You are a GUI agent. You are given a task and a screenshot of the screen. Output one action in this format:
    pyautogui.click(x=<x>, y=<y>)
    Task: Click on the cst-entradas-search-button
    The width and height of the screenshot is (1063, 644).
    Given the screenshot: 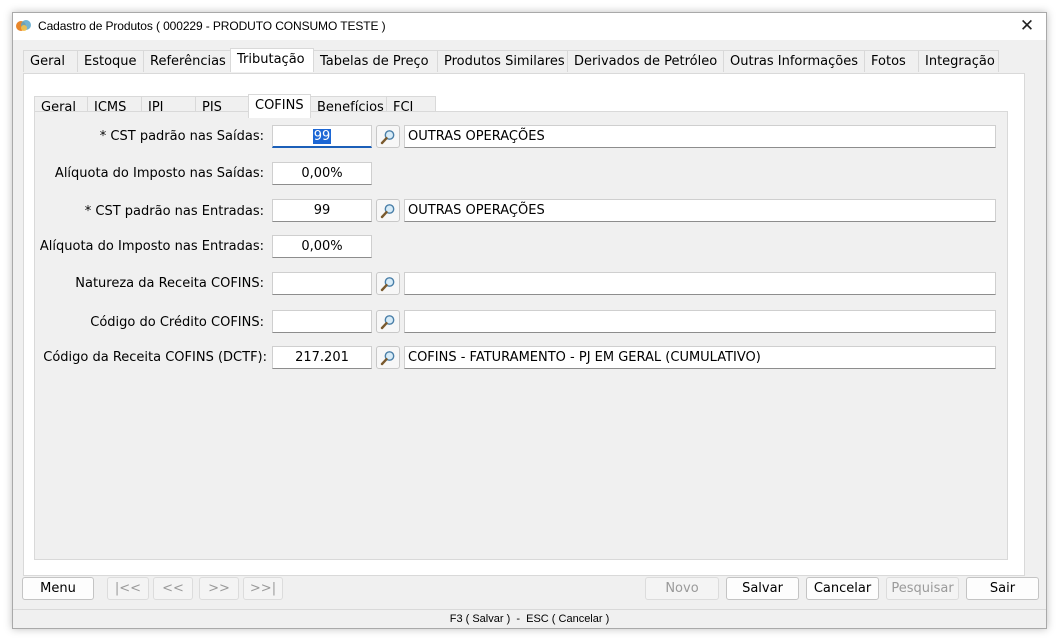 What is the action you would take?
    pyautogui.click(x=388, y=210)
    